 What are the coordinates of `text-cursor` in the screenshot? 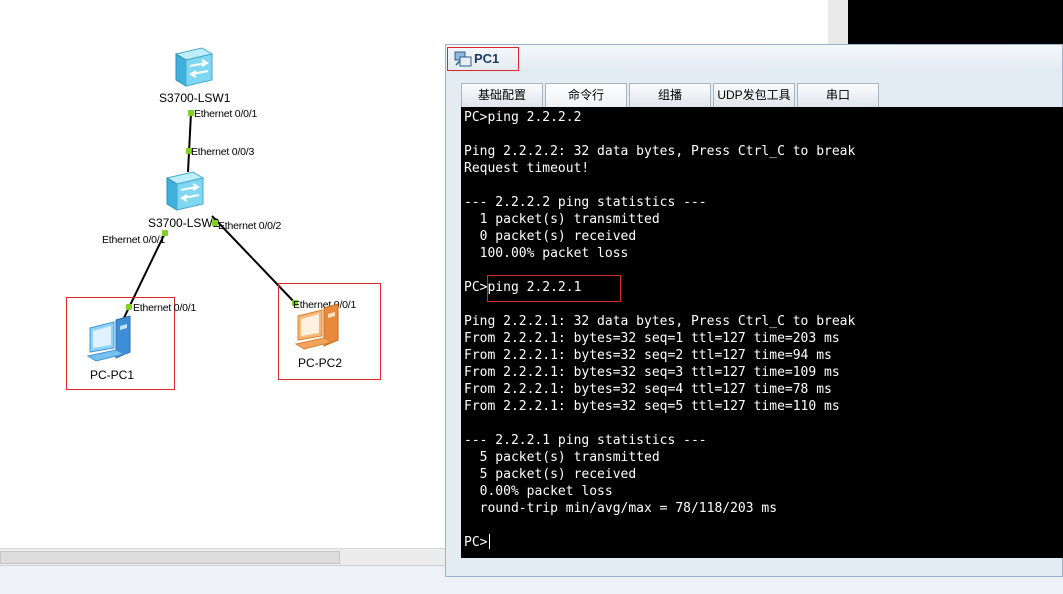 It's located at (489, 541).